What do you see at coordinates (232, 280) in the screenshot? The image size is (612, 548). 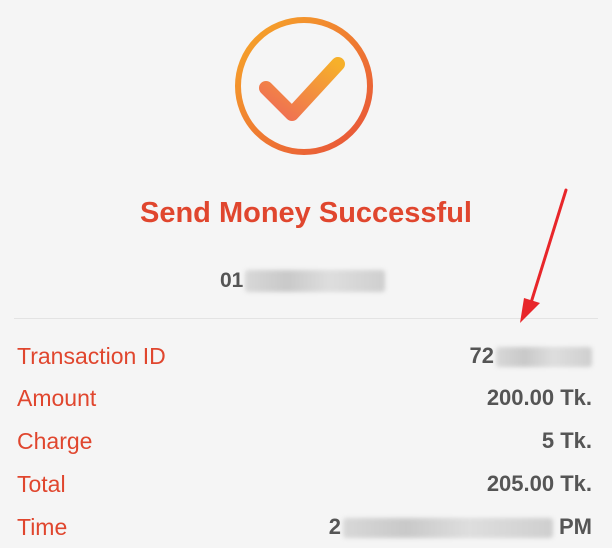 I see `recipient-number-prefix: 01` at bounding box center [232, 280].